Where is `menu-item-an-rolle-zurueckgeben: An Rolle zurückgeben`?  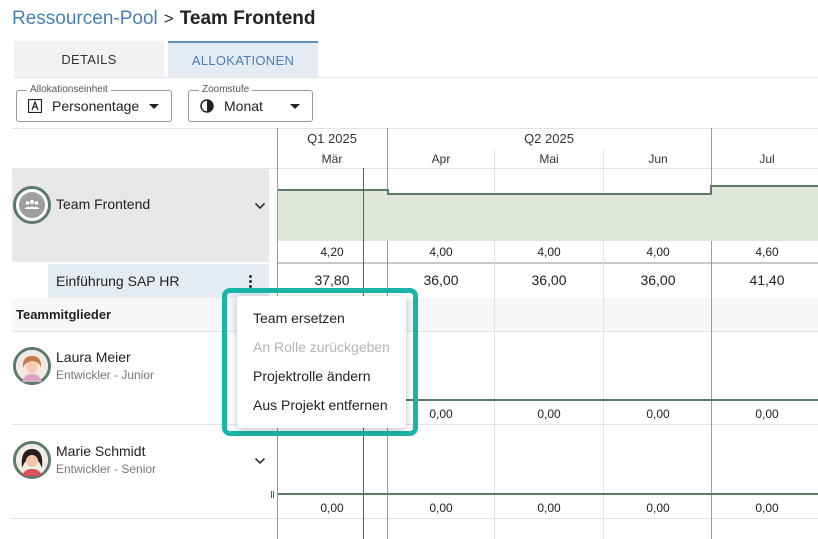
menu-item-an-rolle-zurueckgeben: An Rolle zurückgeben is located at coordinates (321, 347).